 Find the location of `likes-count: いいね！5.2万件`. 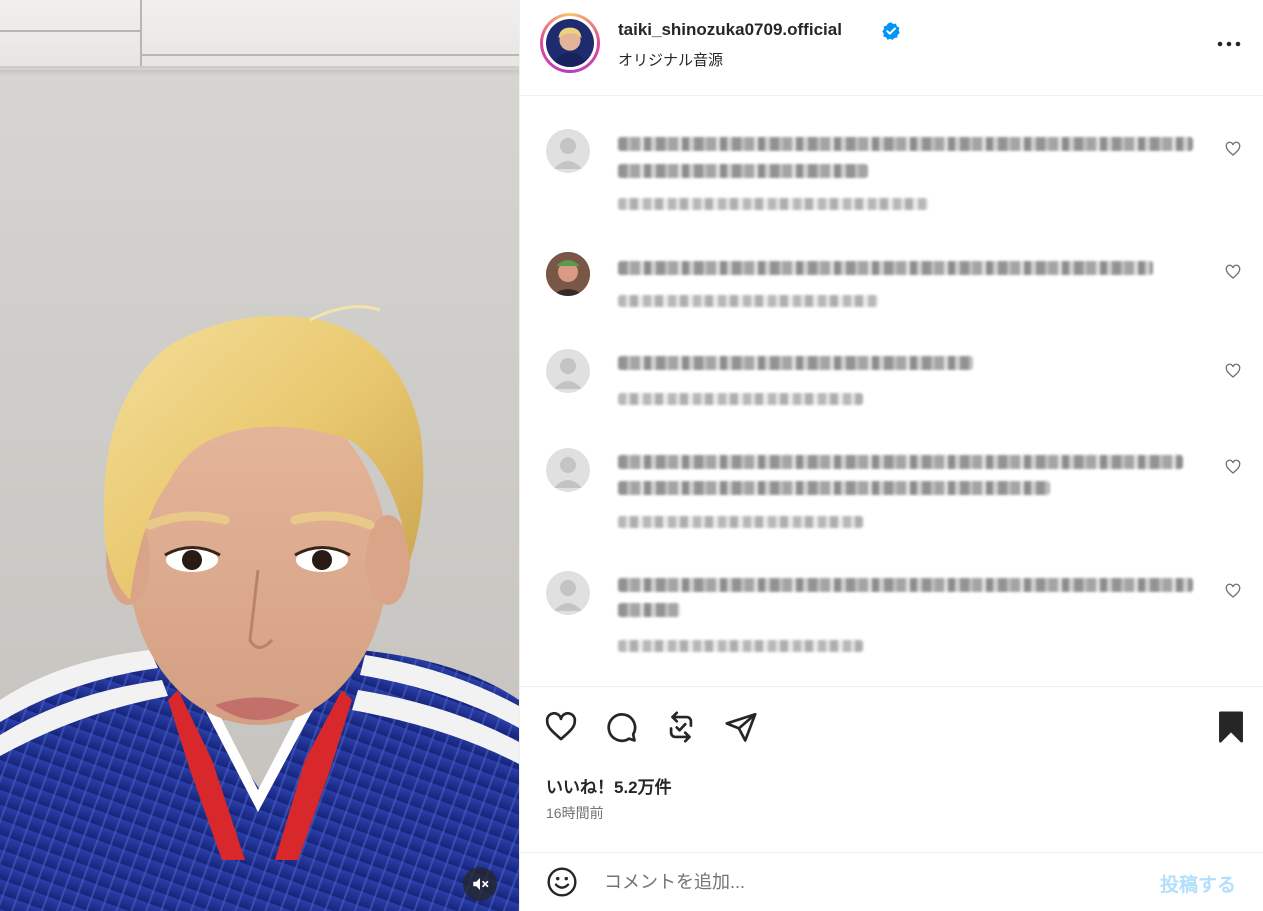

likes-count: いいね！5.2万件 is located at coordinates (609, 785).